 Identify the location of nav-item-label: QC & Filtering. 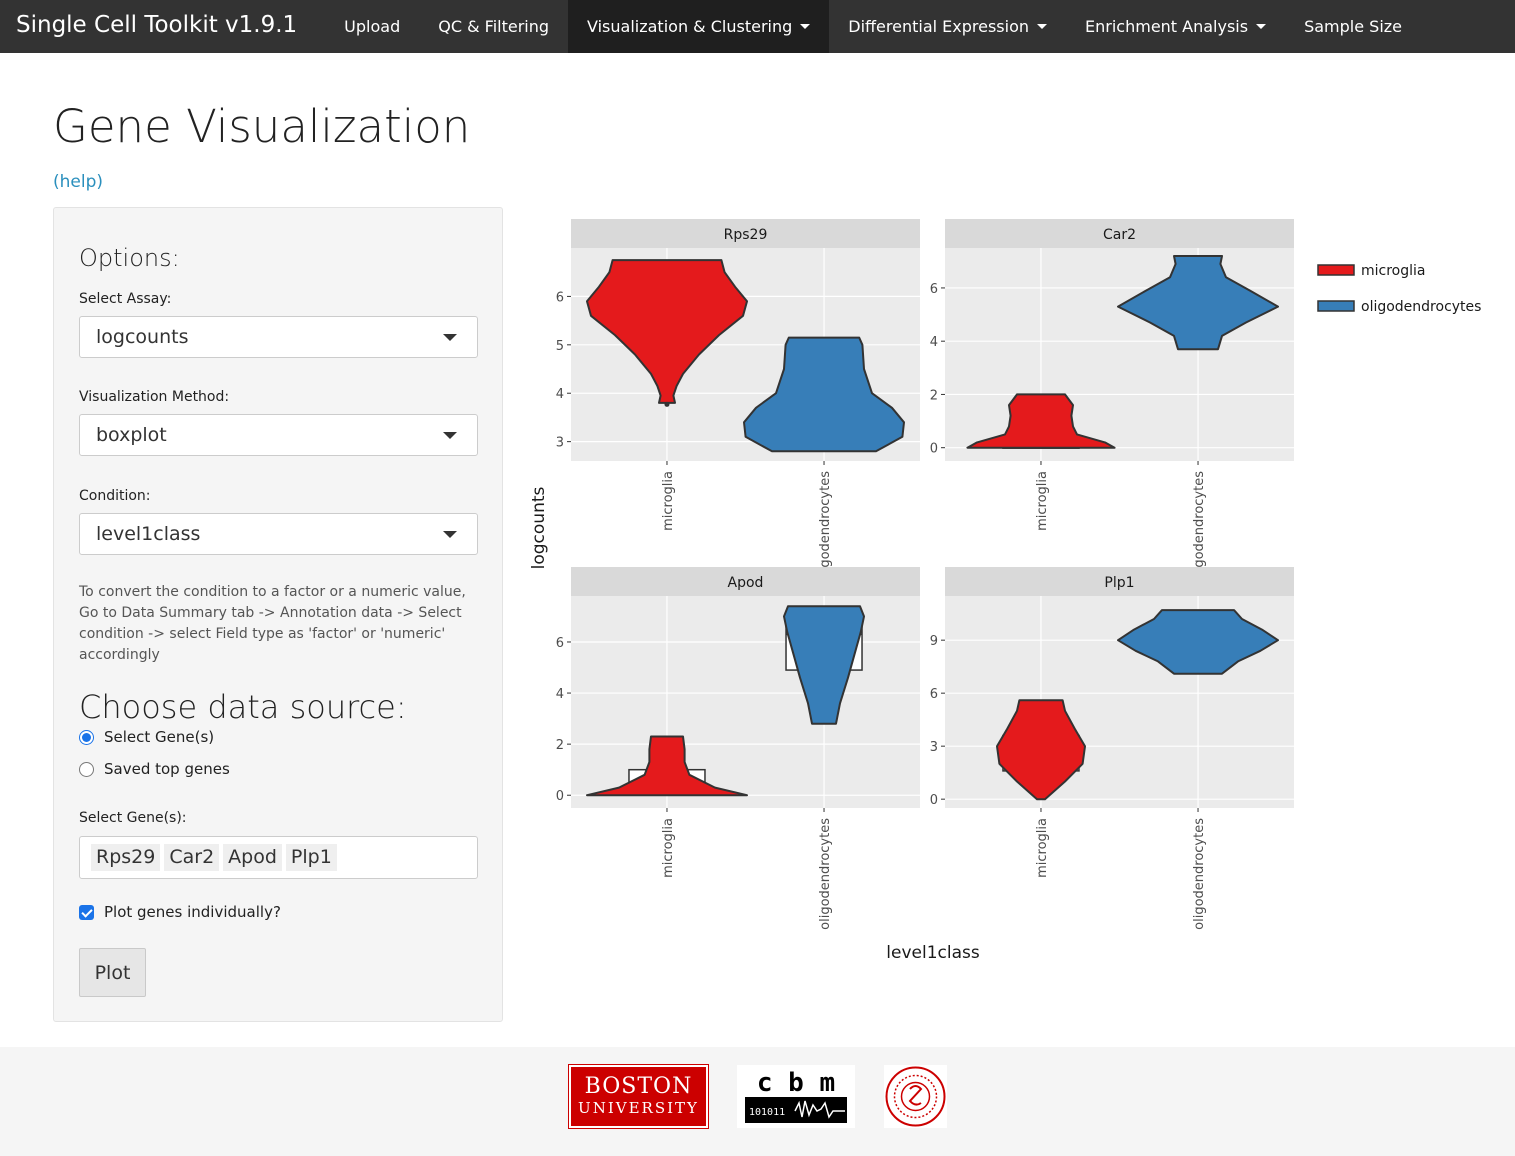
(494, 26).